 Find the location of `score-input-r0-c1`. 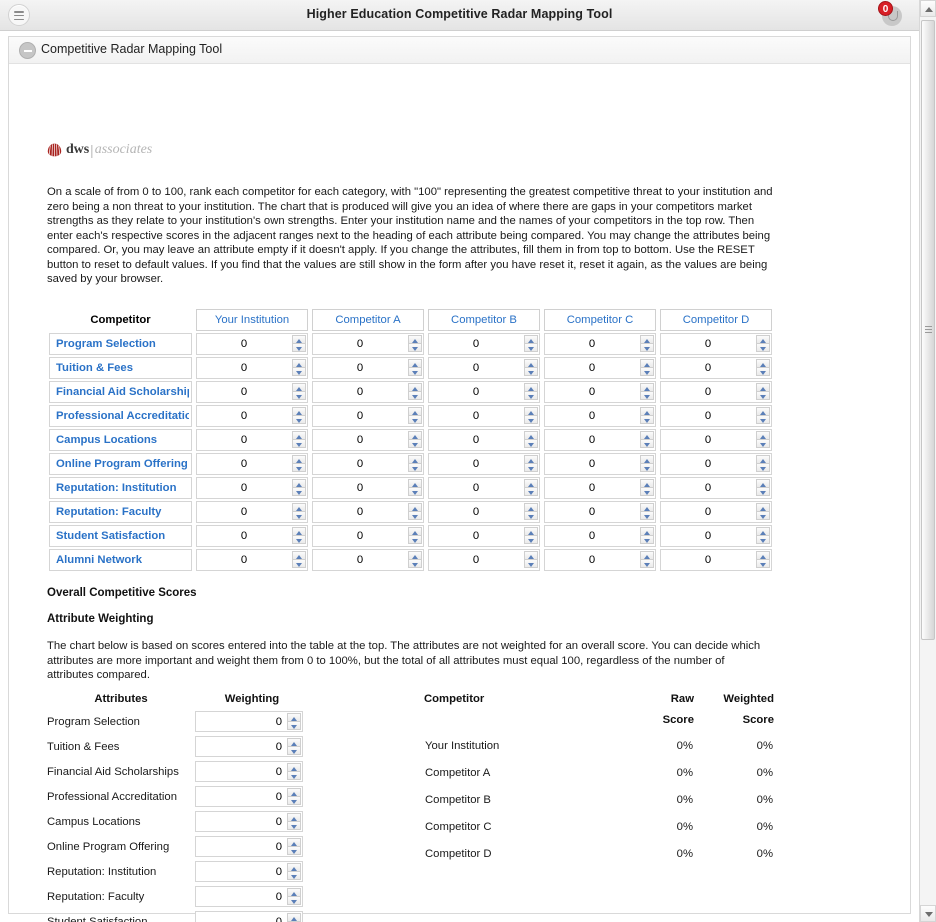

score-input-r0-c1 is located at coordinates (360, 344).